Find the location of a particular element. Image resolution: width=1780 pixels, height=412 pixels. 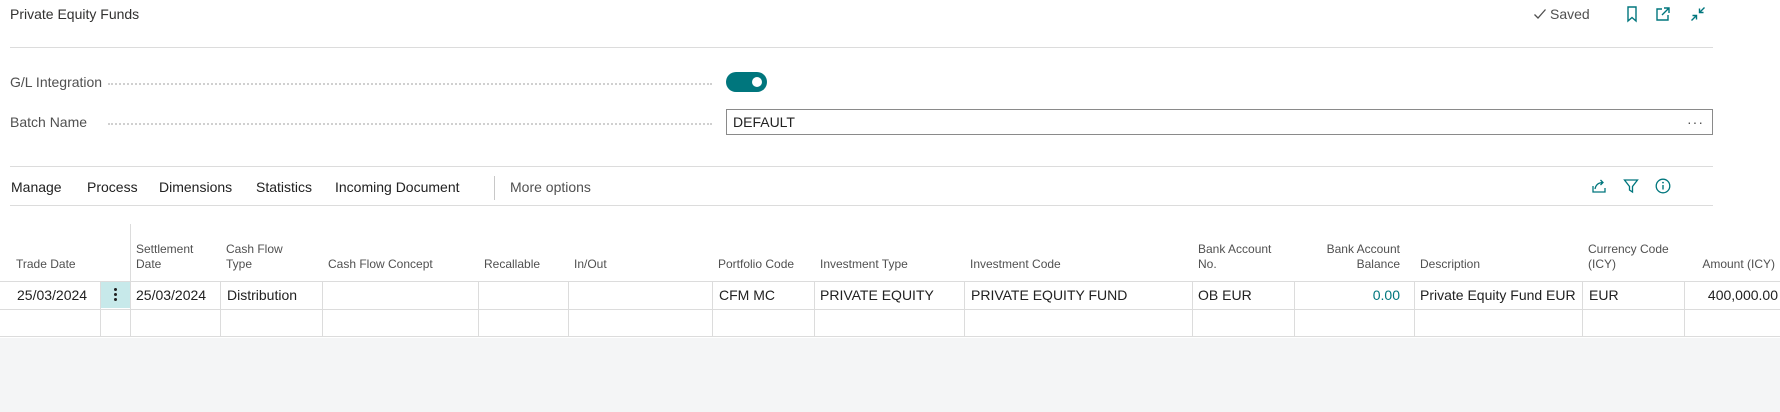

col-header-cash-flow-concept: Cash Flow Concept is located at coordinates (380, 264).